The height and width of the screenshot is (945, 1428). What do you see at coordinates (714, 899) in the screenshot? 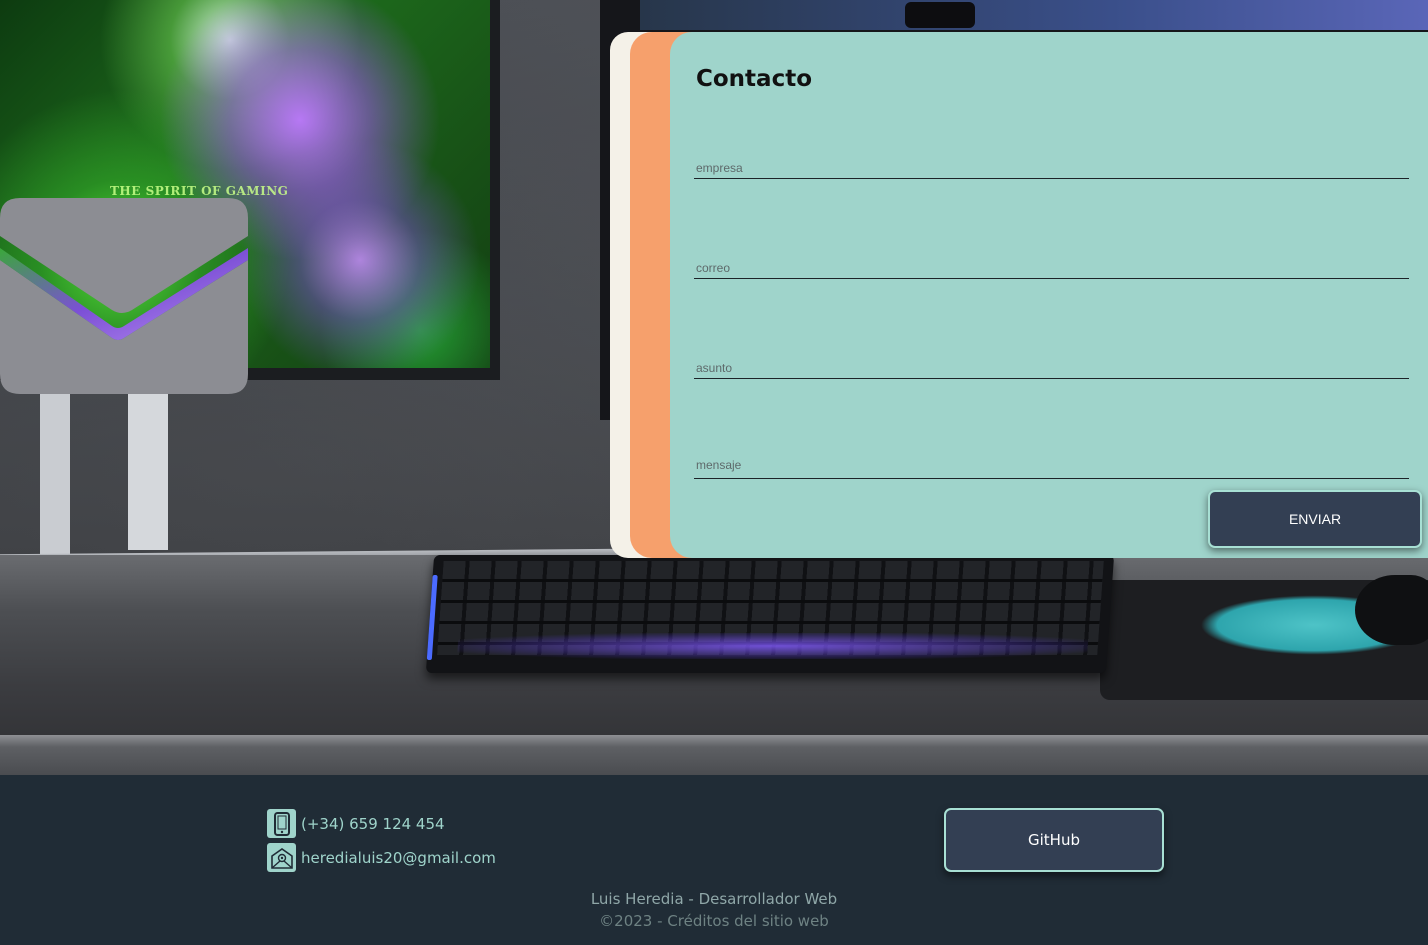
I see `author-credit: Luis Heredia - Desarrollador Web` at bounding box center [714, 899].